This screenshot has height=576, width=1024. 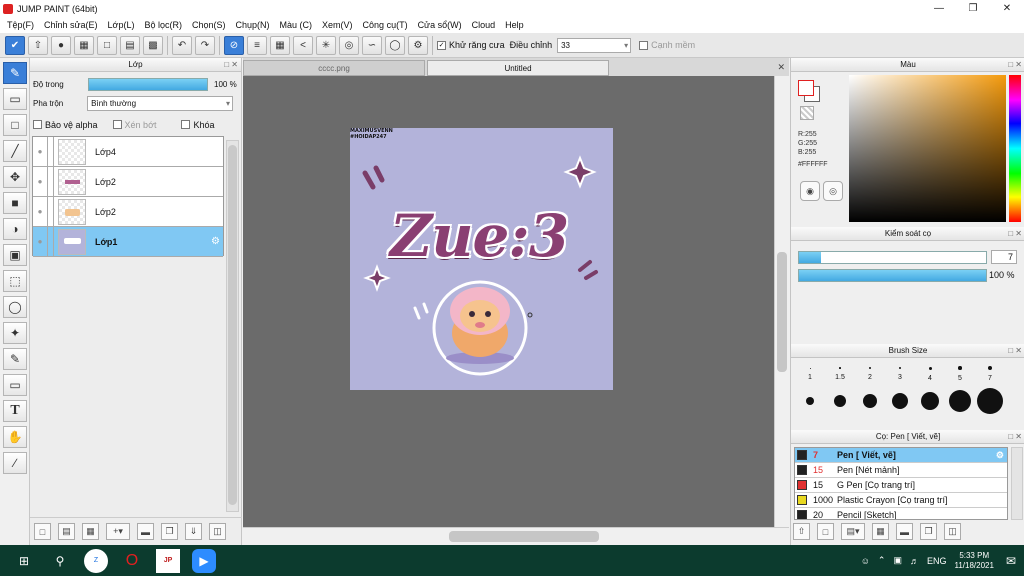 I want to click on undo-button: ↶, so click(x=182, y=45).